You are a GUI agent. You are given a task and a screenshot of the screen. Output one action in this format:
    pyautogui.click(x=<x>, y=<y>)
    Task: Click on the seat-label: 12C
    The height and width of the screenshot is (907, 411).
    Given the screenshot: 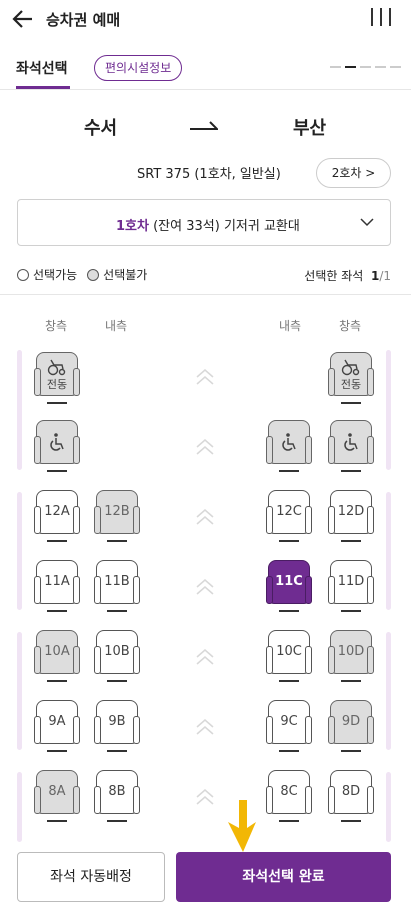 What is the action you would take?
    pyautogui.click(x=289, y=511)
    